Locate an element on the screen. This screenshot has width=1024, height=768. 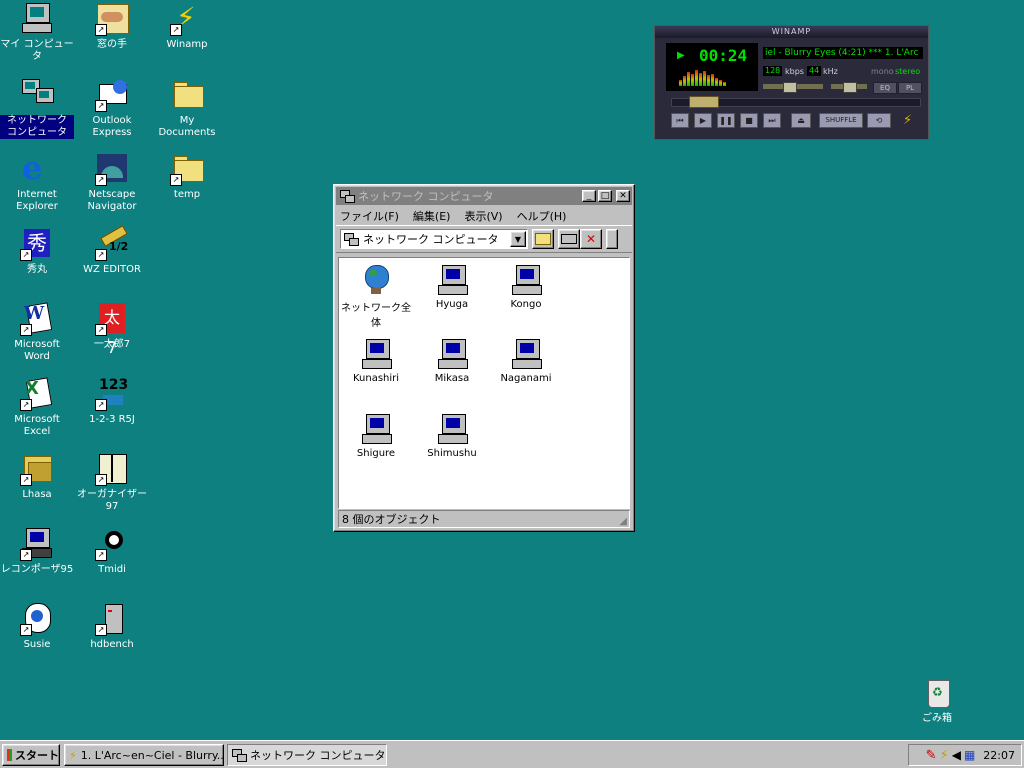
khz-label: kHz is located at coordinates (830, 71).